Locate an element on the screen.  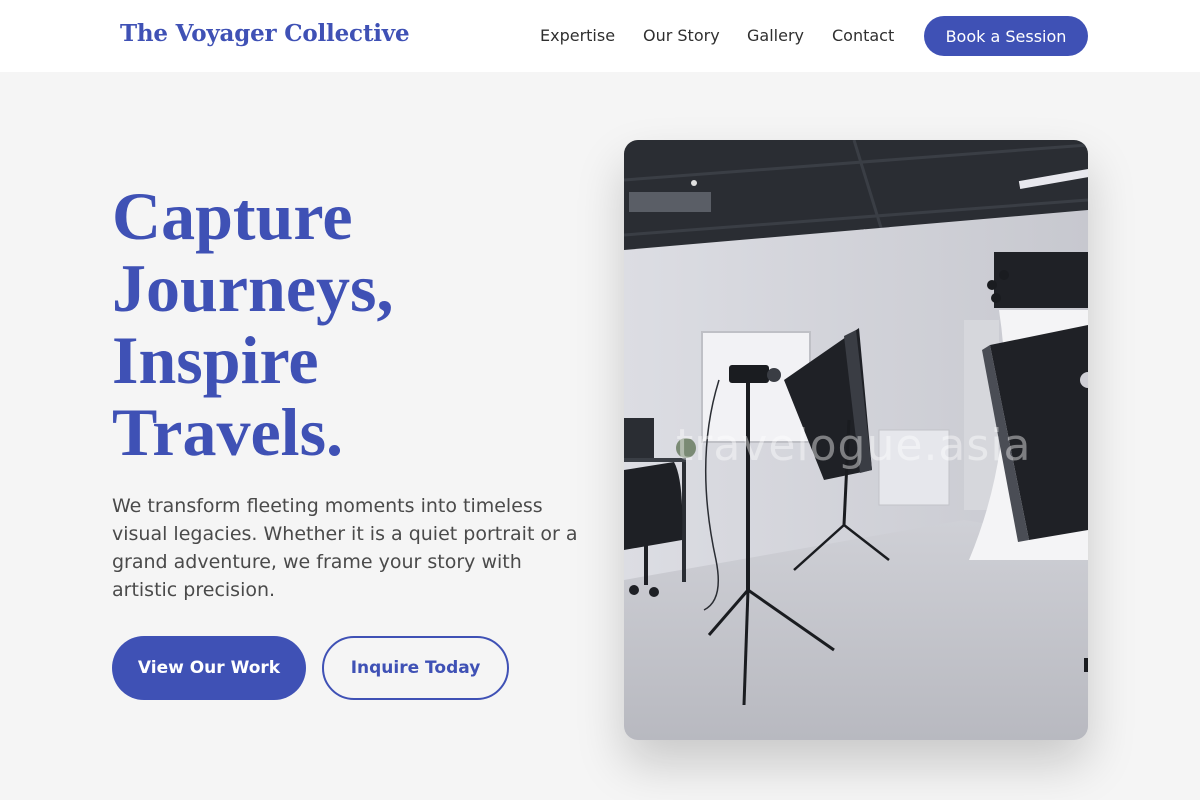
hero-title-line: Travels. is located at coordinates (228, 432).